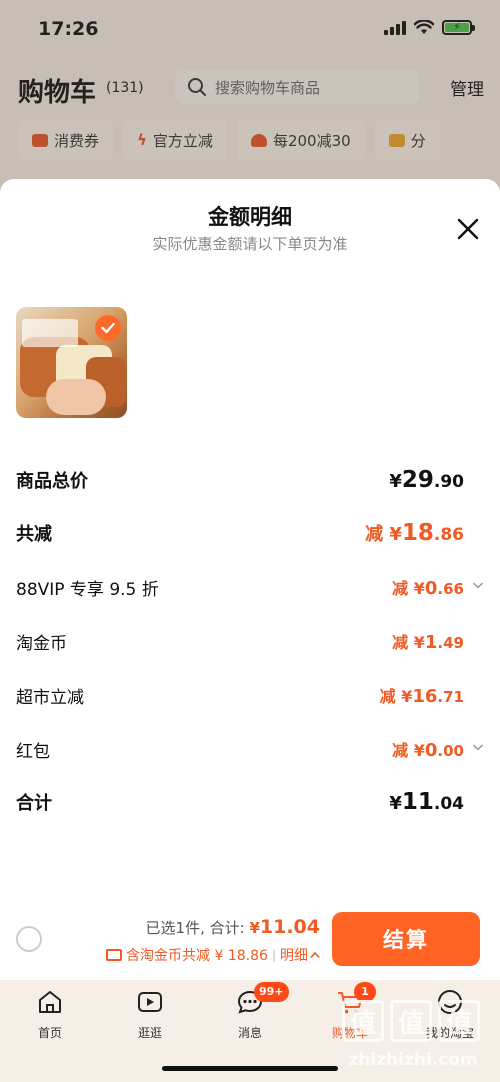 This screenshot has width=500, height=1082. What do you see at coordinates (250, 700) in the screenshot?
I see `row-supermarket-reduction: 超市立减 减 ¥16.71` at bounding box center [250, 700].